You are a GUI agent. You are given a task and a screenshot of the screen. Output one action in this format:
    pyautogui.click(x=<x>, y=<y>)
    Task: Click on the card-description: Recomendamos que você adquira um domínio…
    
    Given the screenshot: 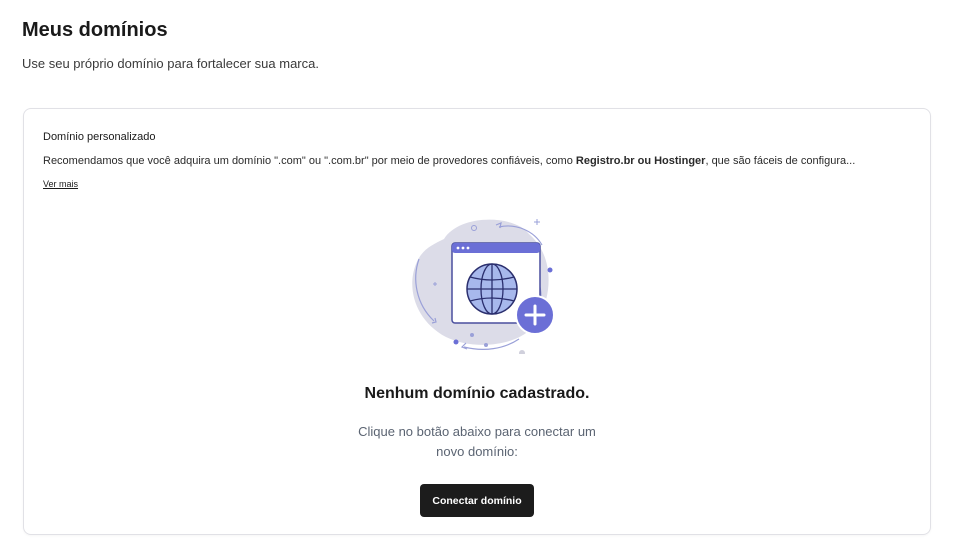 What is the action you would take?
    pyautogui.click(x=478, y=161)
    